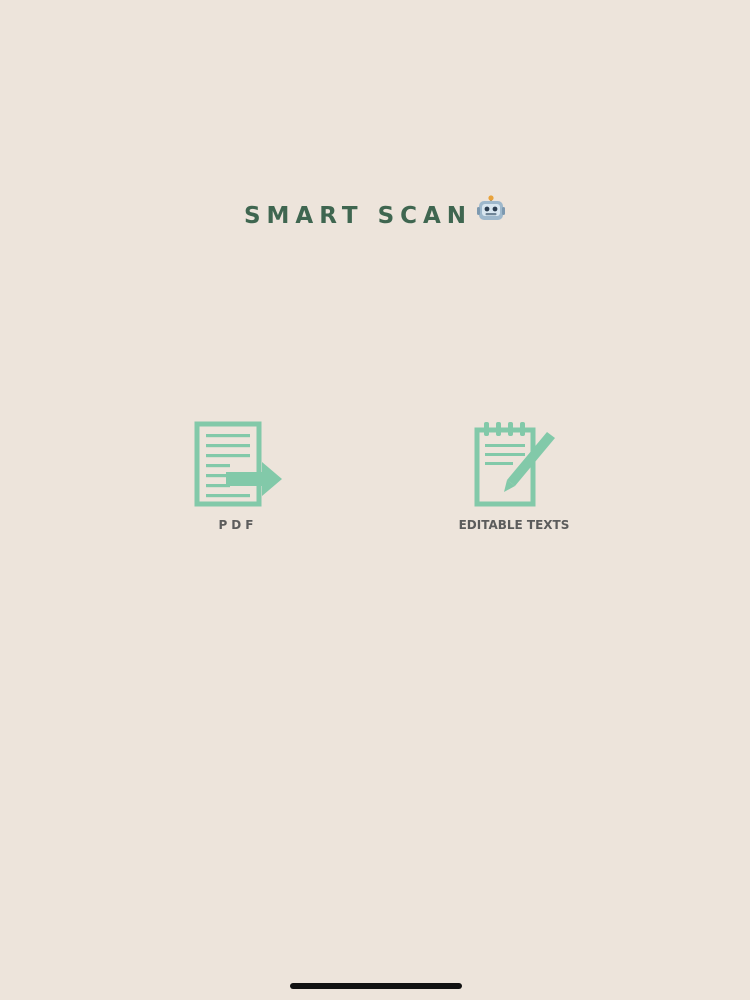 This screenshot has width=750, height=1000. What do you see at coordinates (514, 525) in the screenshot?
I see `editable-texts-option-label: EDITABLE TEXTS` at bounding box center [514, 525].